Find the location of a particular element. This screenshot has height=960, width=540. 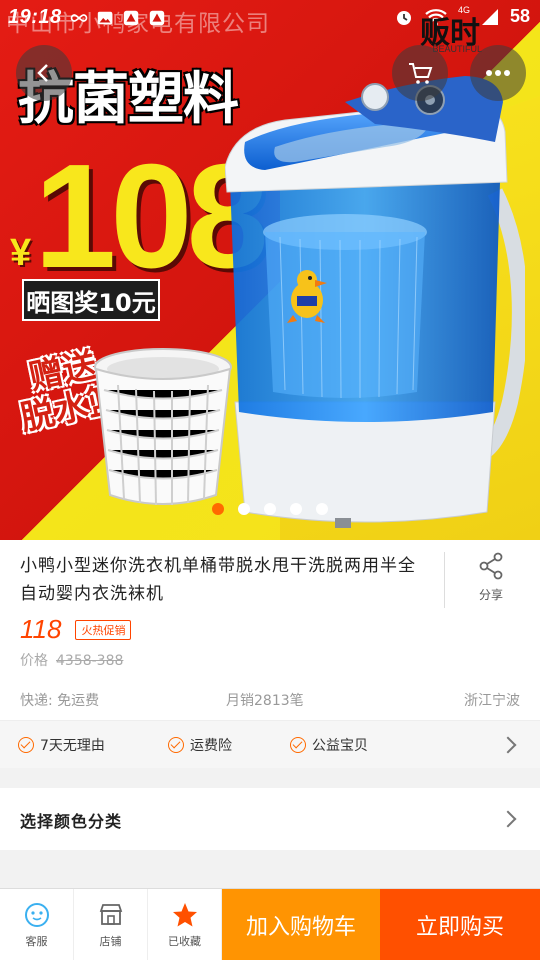

product-price: 118 is located at coordinates (41, 629).